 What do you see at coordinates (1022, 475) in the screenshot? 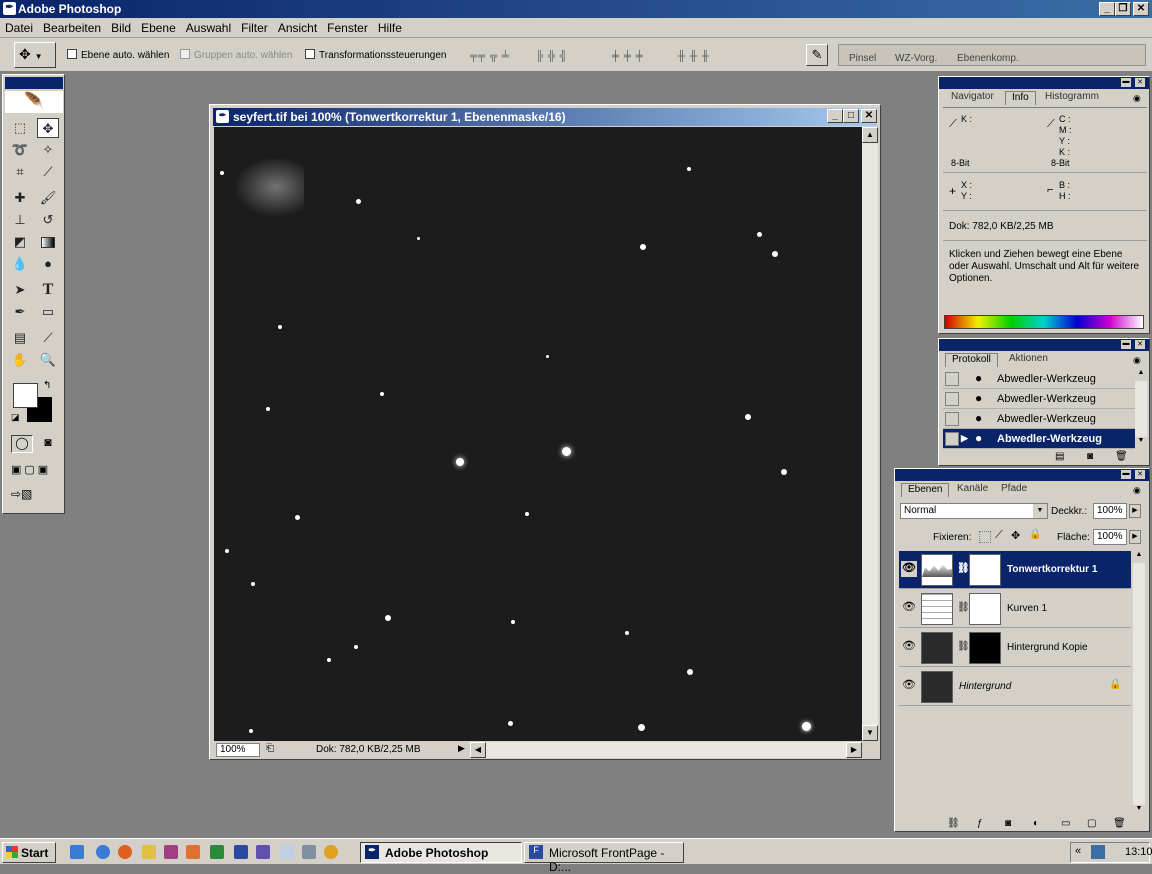
I see `layers-panel-title-bar: ▬ ✕` at bounding box center [1022, 475].